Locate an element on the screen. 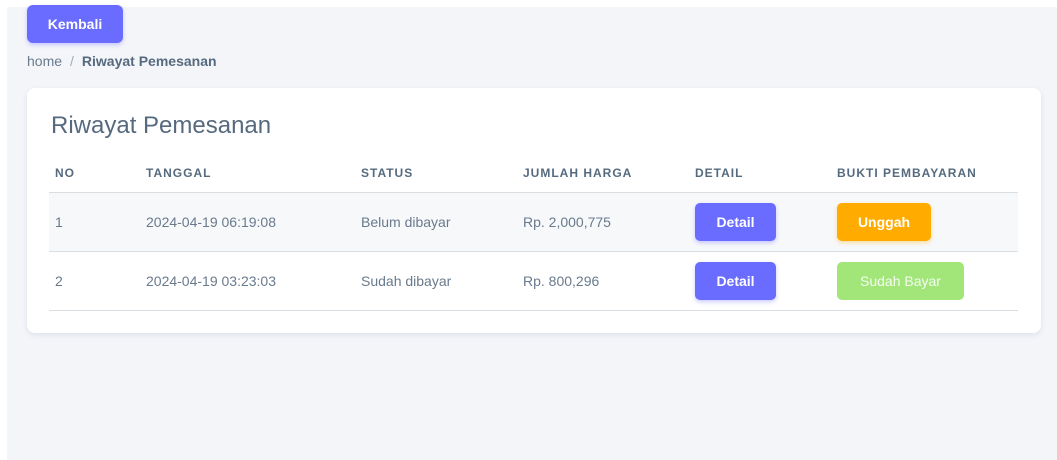 Image resolution: width=1057 pixels, height=460 pixels. column-header-no: NO is located at coordinates (97, 173).